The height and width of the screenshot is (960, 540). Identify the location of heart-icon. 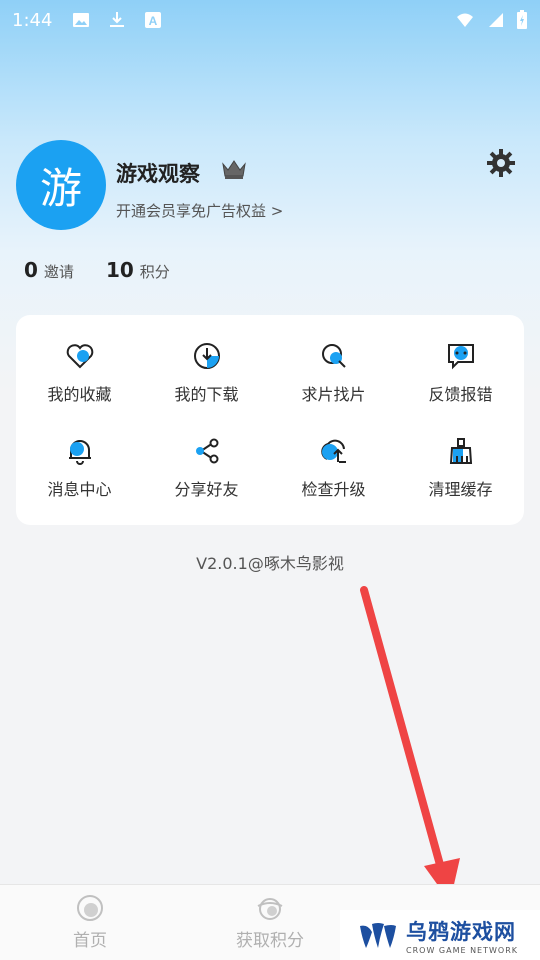
(79, 355).